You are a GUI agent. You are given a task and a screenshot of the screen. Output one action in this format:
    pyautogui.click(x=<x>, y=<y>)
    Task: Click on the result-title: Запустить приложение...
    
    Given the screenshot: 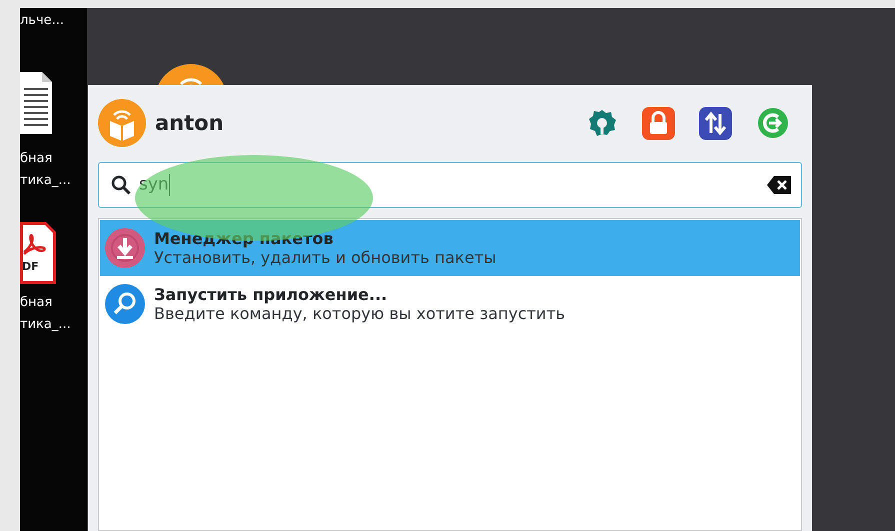 What is the action you would take?
    pyautogui.click(x=271, y=294)
    